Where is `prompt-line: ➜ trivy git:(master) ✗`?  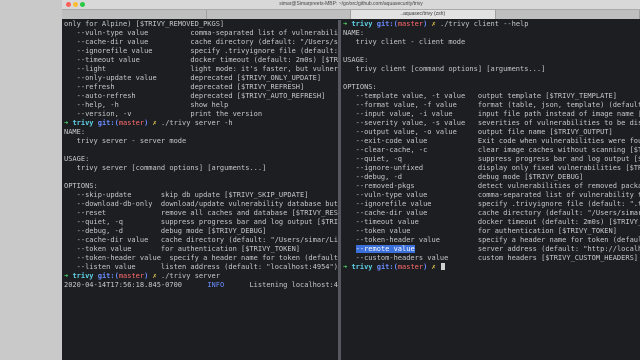 prompt-line: ➜ trivy git:(master) ✗ is located at coordinates (490, 267).